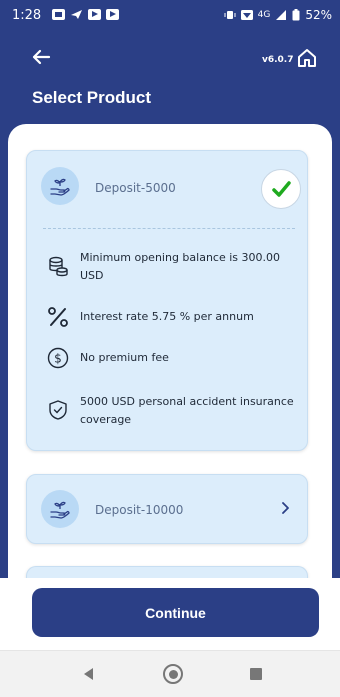 This screenshot has width=340, height=697. What do you see at coordinates (94, 14) in the screenshot?
I see `video-notification-icon` at bounding box center [94, 14].